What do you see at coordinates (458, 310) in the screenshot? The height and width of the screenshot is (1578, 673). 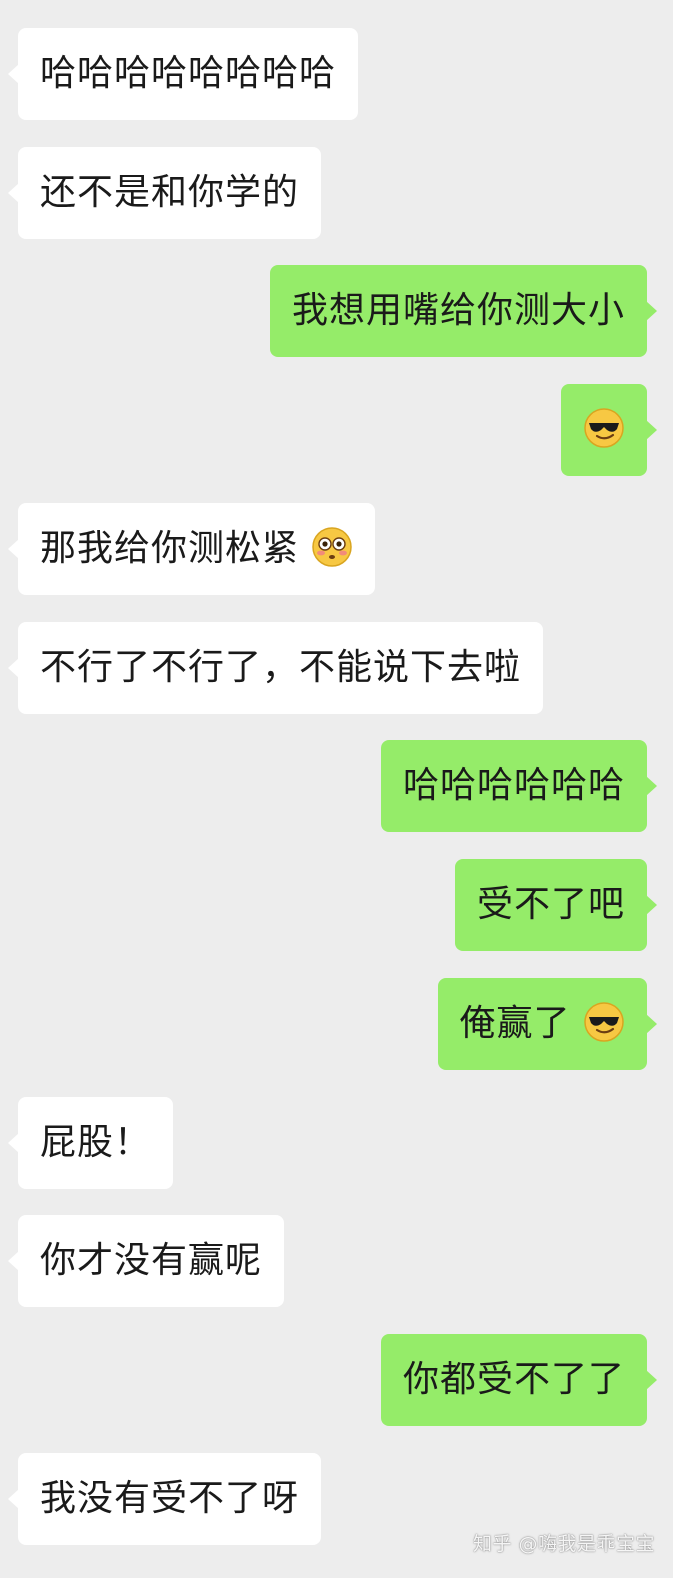 I see `message-text: 我想用嘴给你测大小` at bounding box center [458, 310].